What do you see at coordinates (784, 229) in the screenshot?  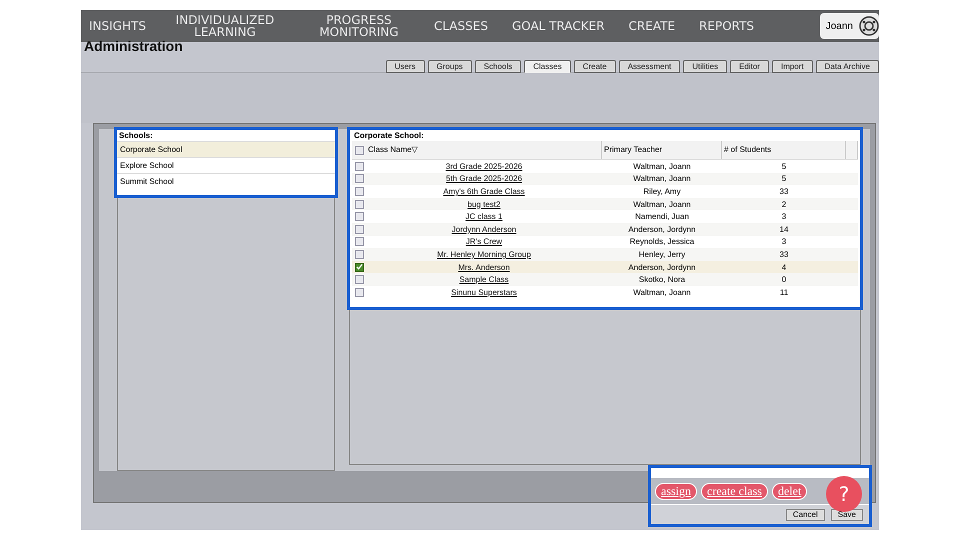 I see `table-cell: 14` at bounding box center [784, 229].